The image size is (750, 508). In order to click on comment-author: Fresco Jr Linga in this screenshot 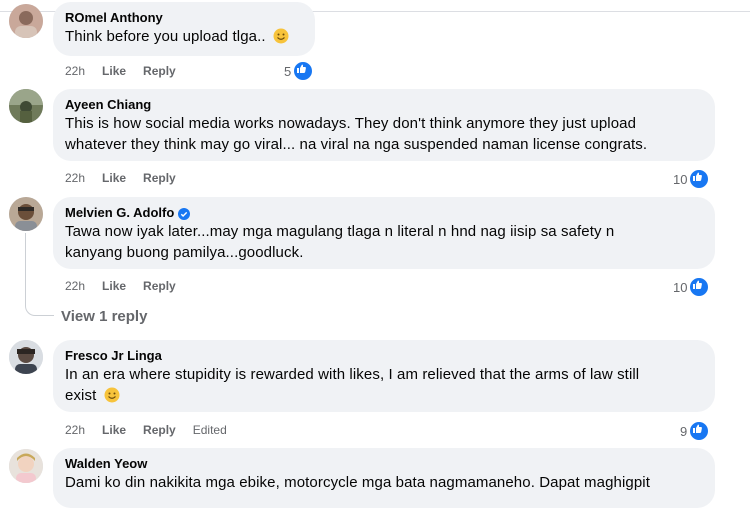, I will do `click(384, 355)`.